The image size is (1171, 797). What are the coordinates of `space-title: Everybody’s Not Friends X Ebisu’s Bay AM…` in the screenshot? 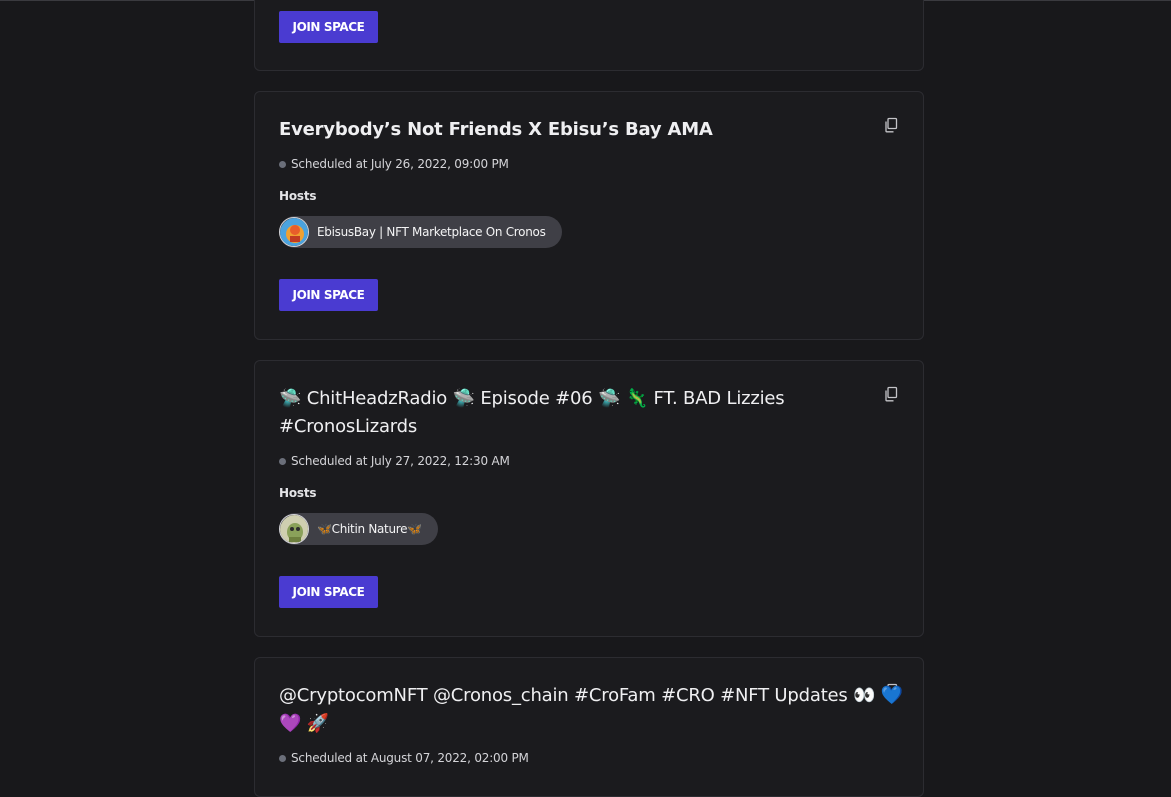 It's located at (496, 129).